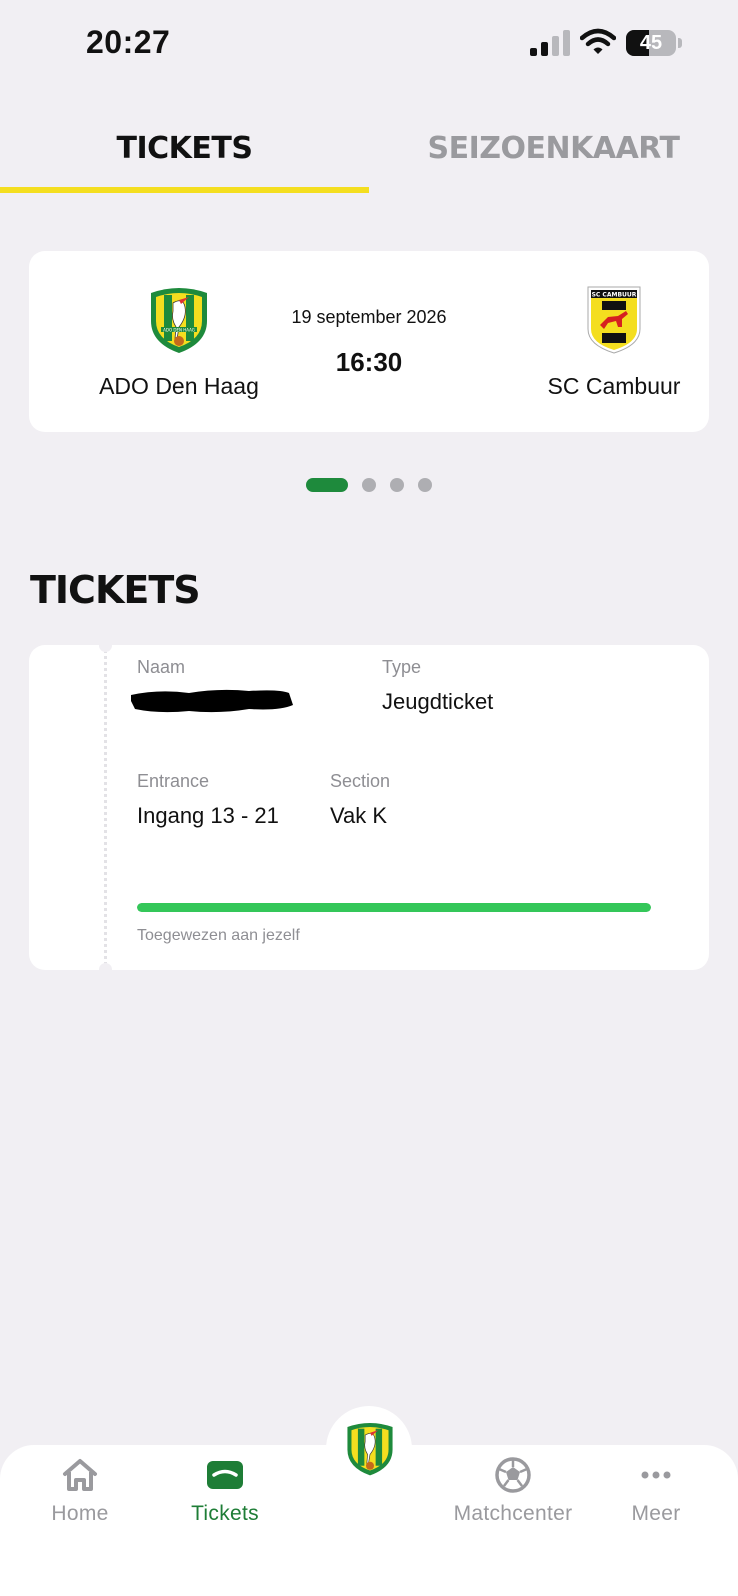 This screenshot has height=1596, width=738. I want to click on pager-dot-active, so click(327, 485).